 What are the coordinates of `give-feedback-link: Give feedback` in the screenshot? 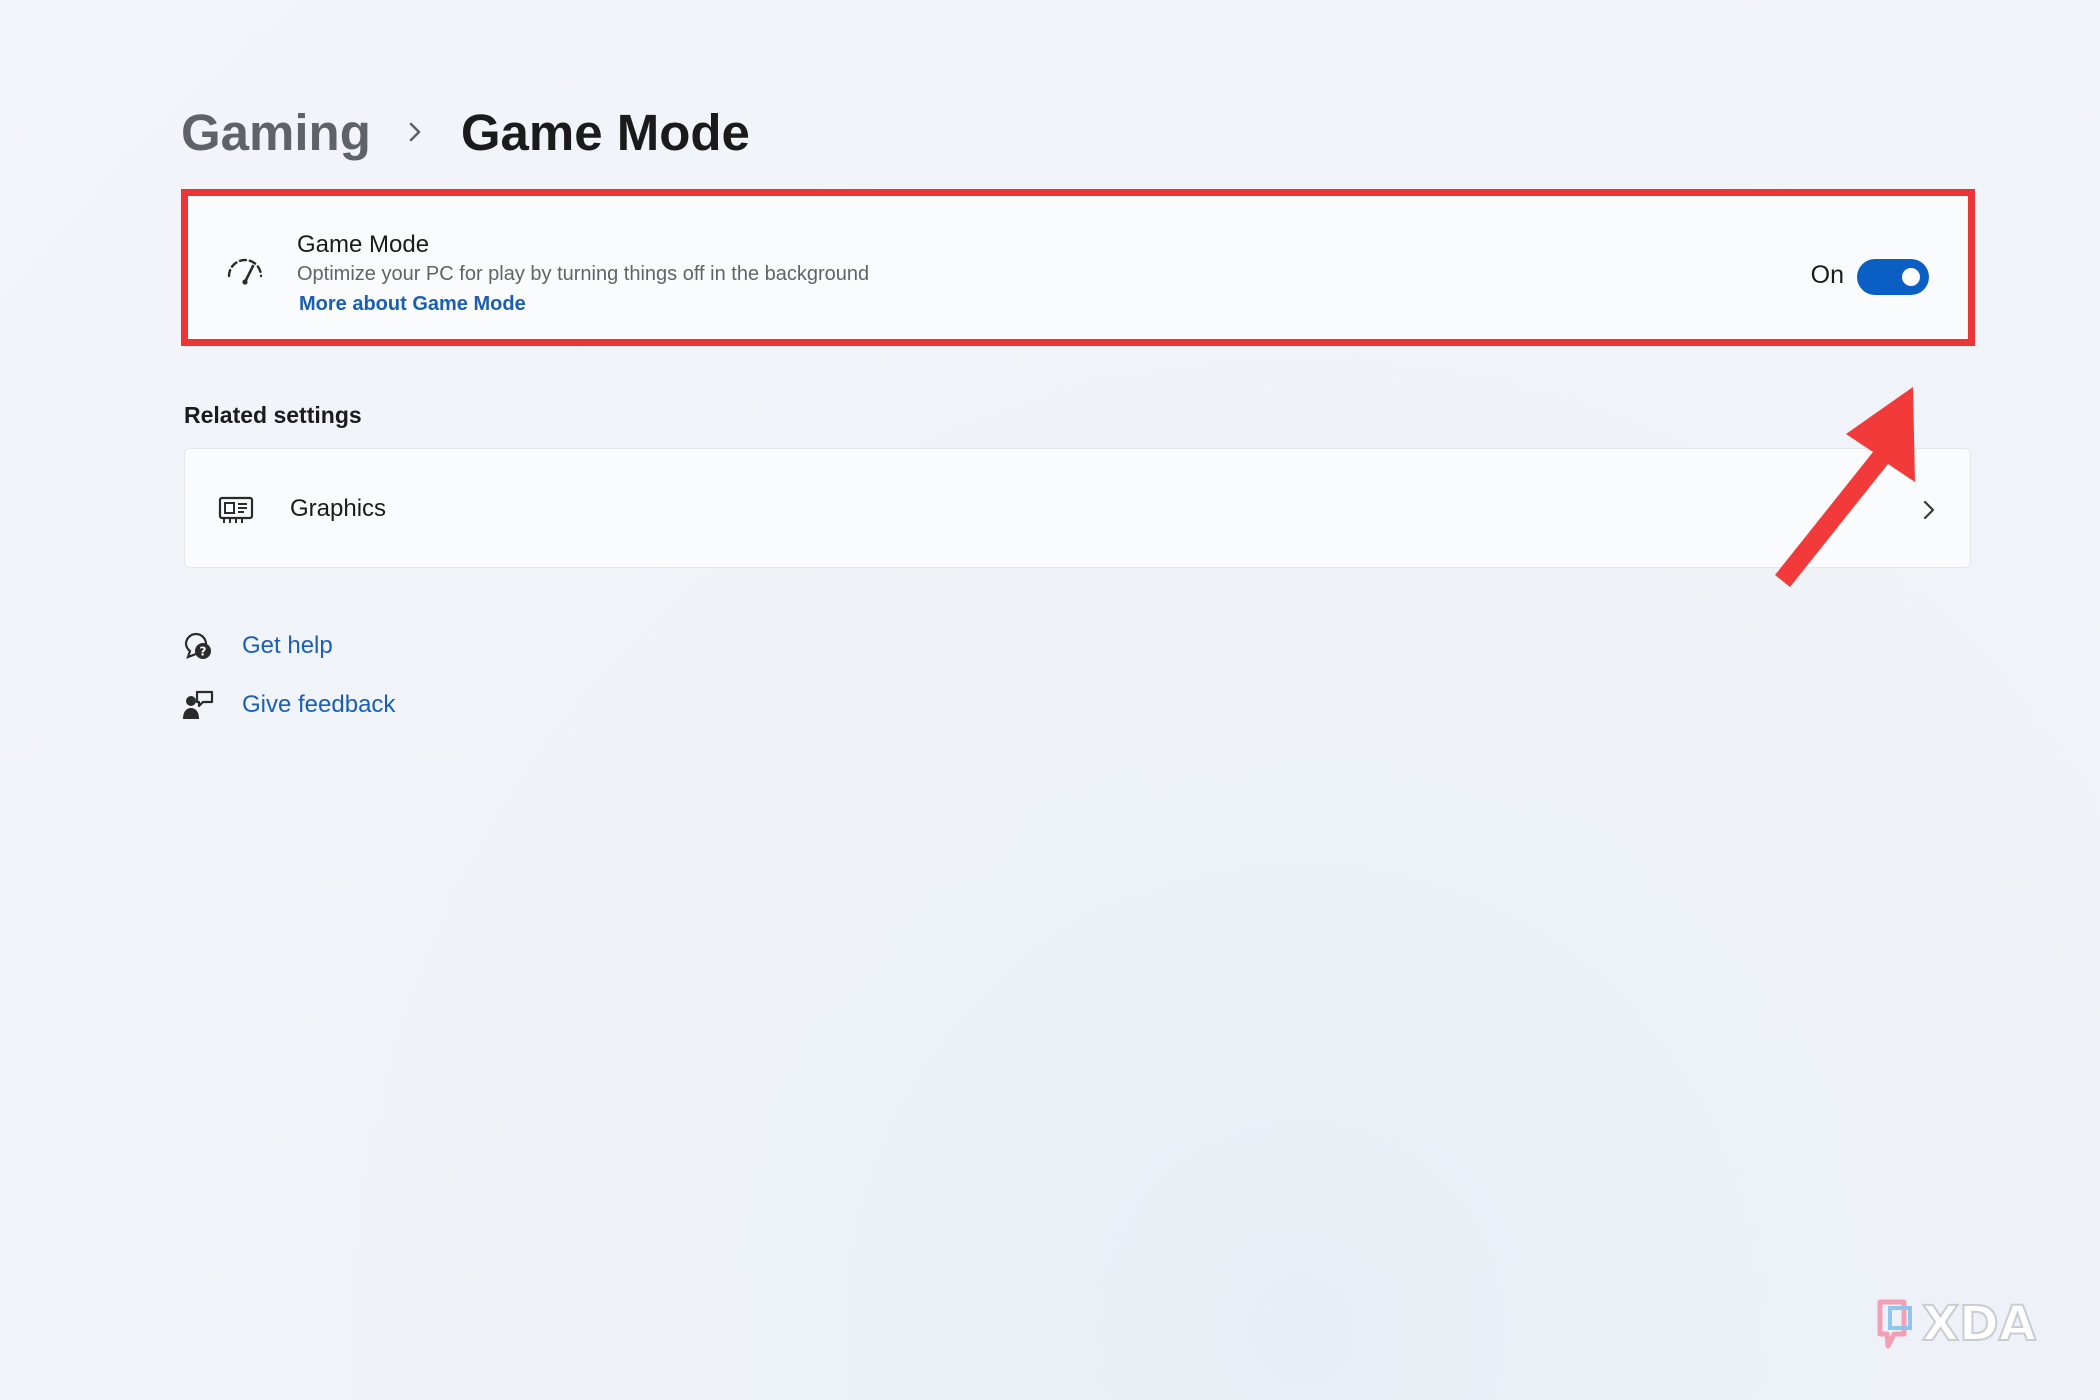 It's located at (288, 705).